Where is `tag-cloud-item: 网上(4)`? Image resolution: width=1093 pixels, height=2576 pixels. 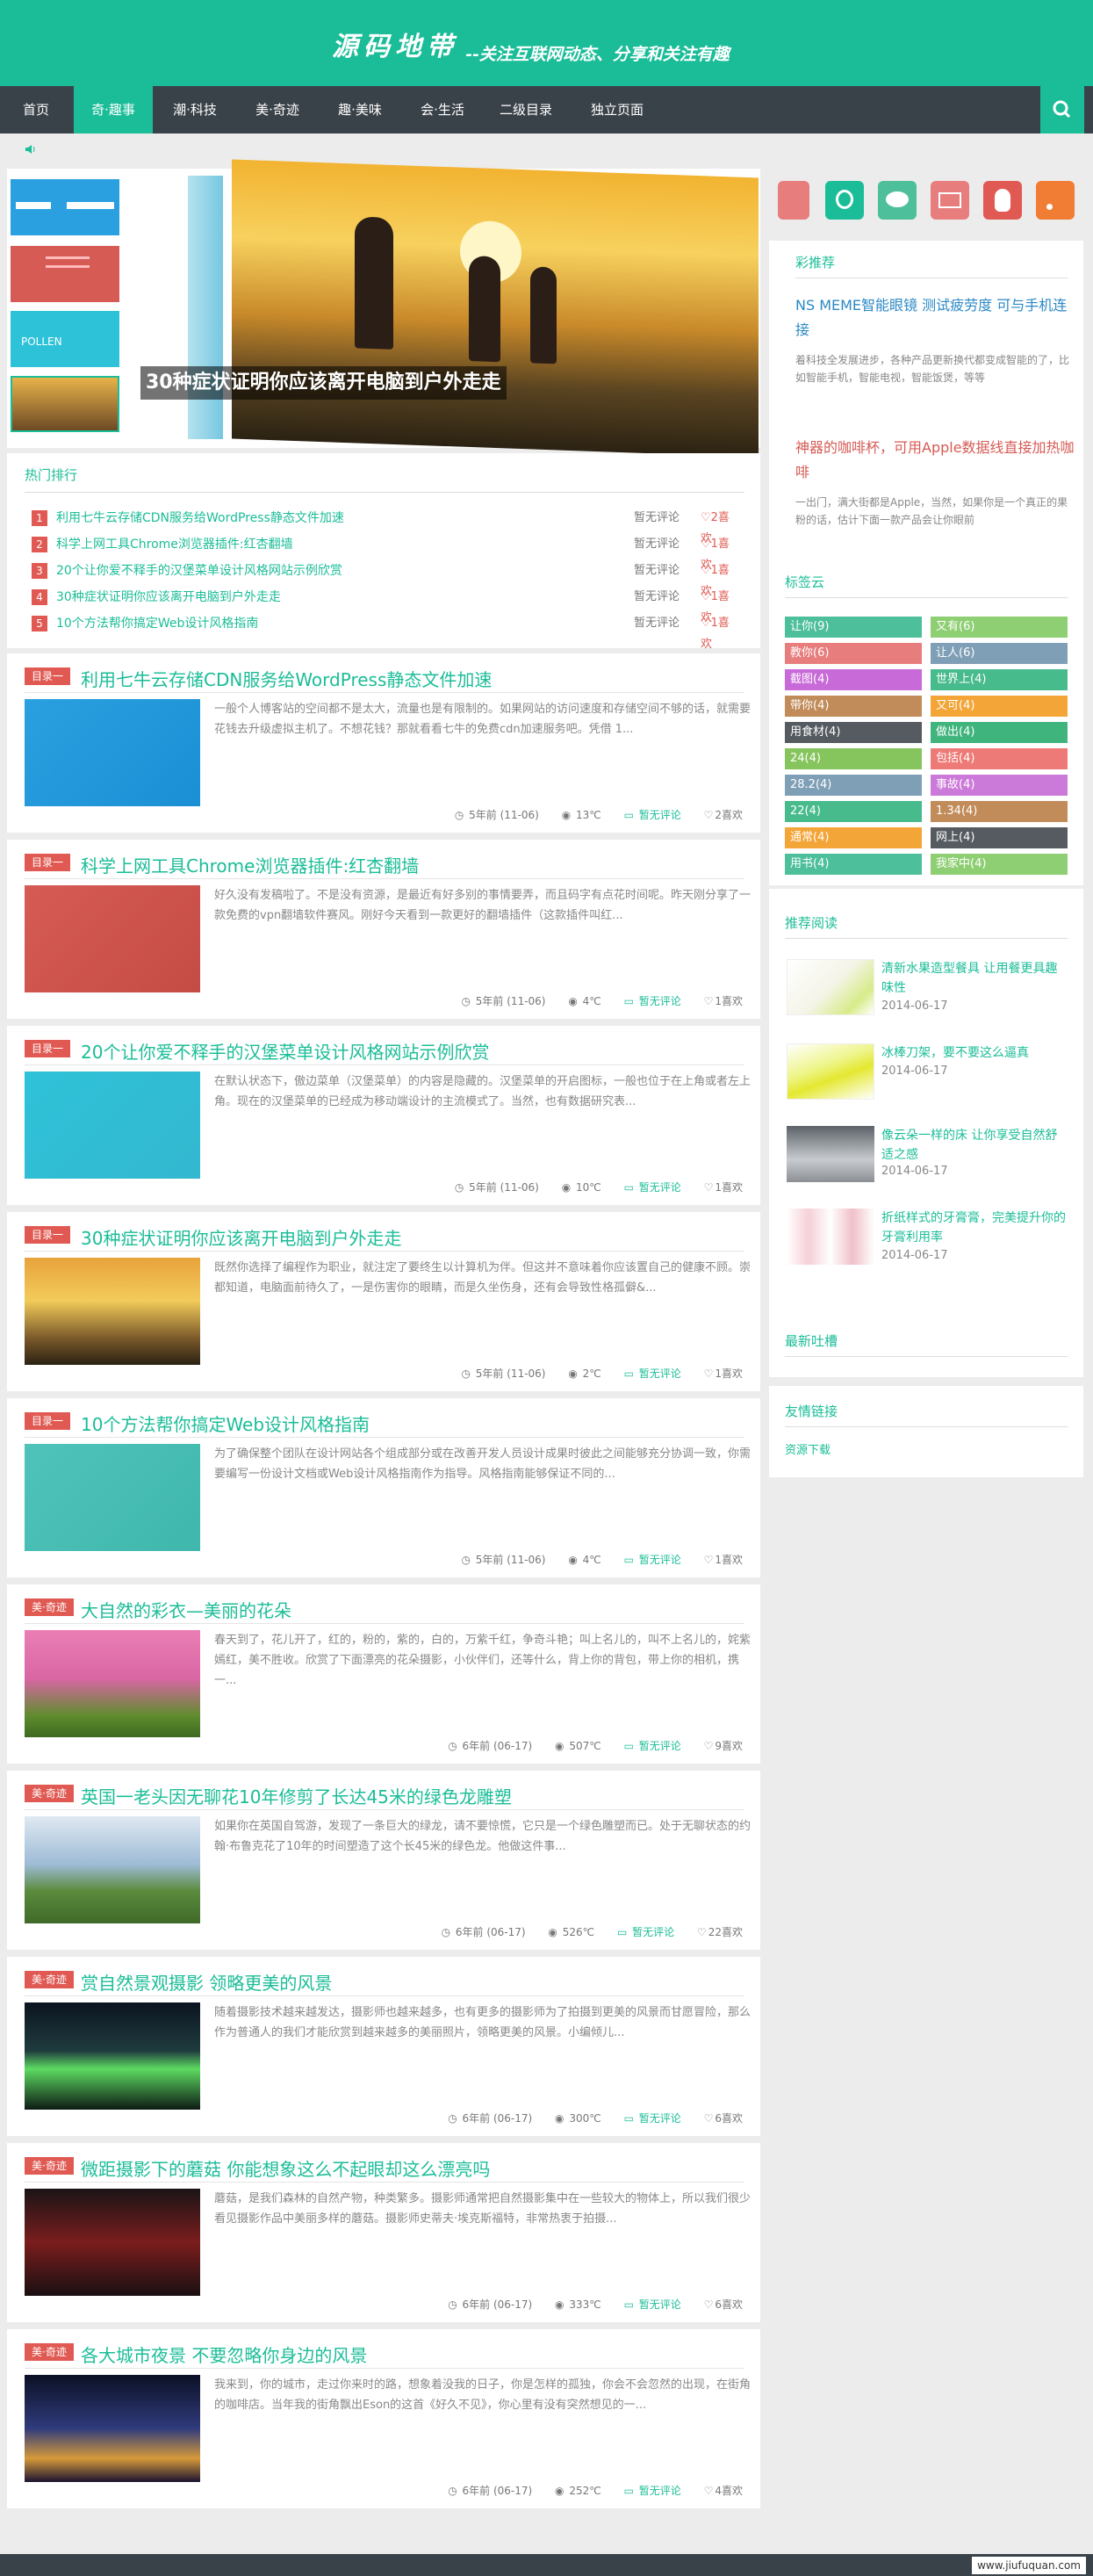
tag-cloud-item: 网上(4) is located at coordinates (999, 837).